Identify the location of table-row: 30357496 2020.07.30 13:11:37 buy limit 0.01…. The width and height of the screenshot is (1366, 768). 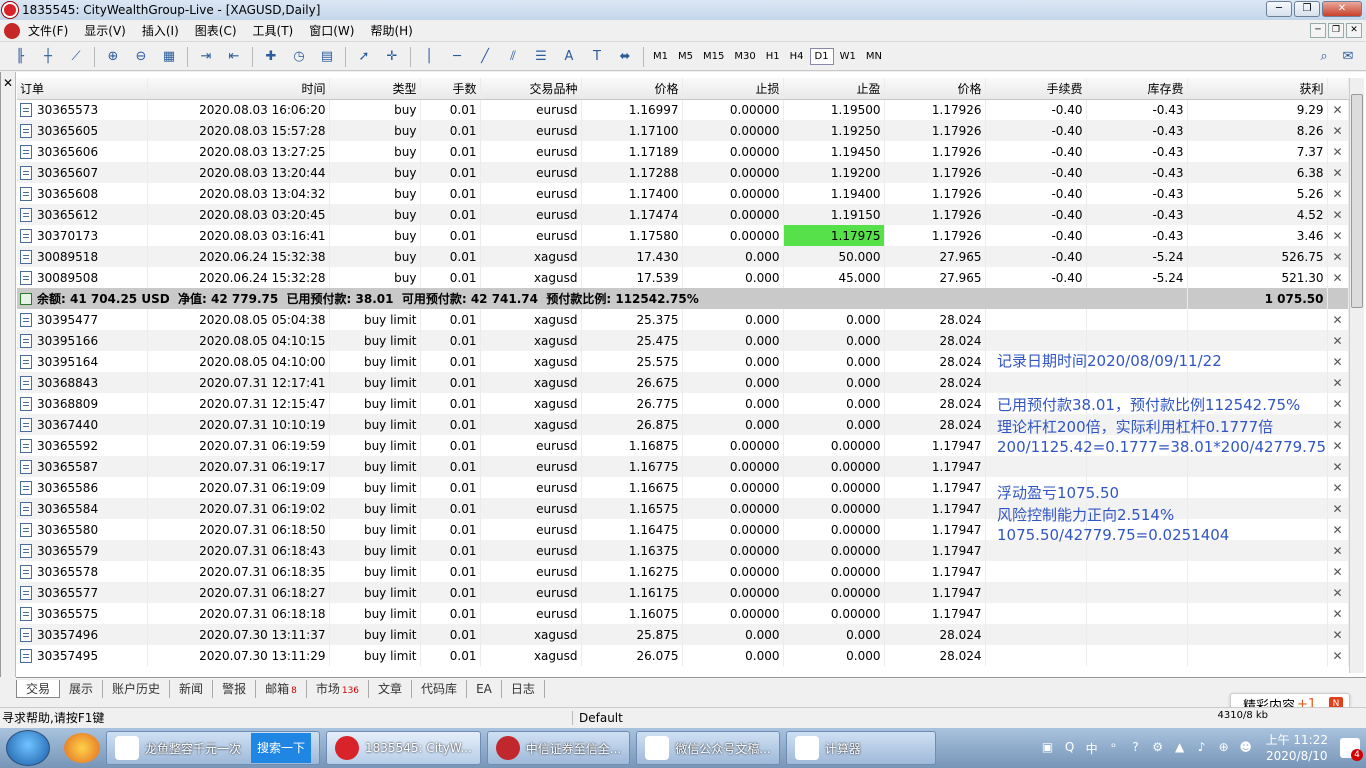
(683, 634).